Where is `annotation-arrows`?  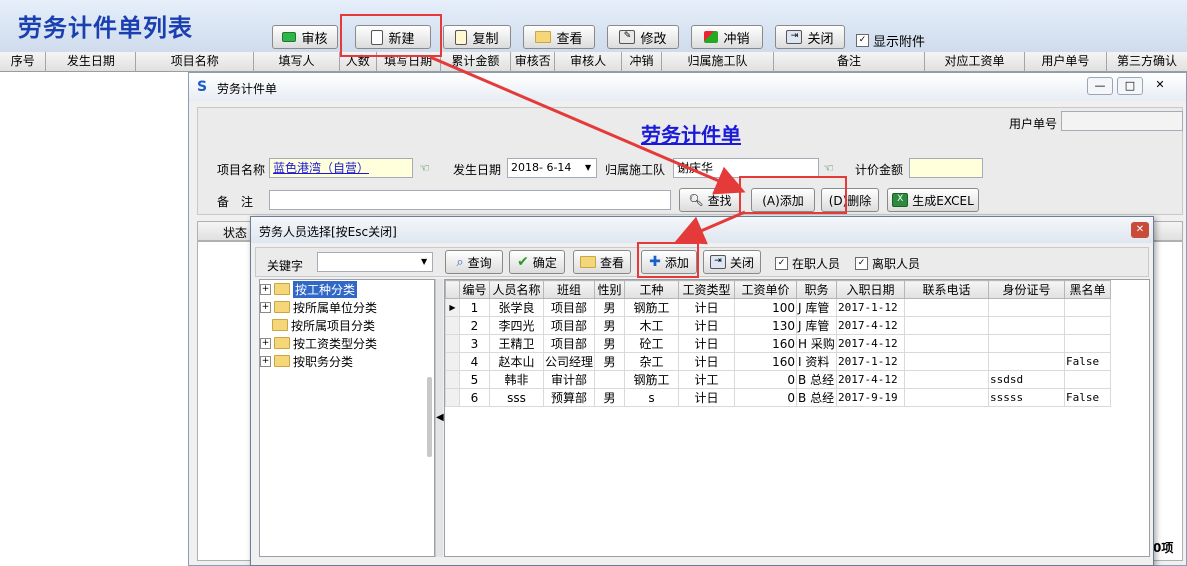
annotation-arrows is located at coordinates (587, 150).